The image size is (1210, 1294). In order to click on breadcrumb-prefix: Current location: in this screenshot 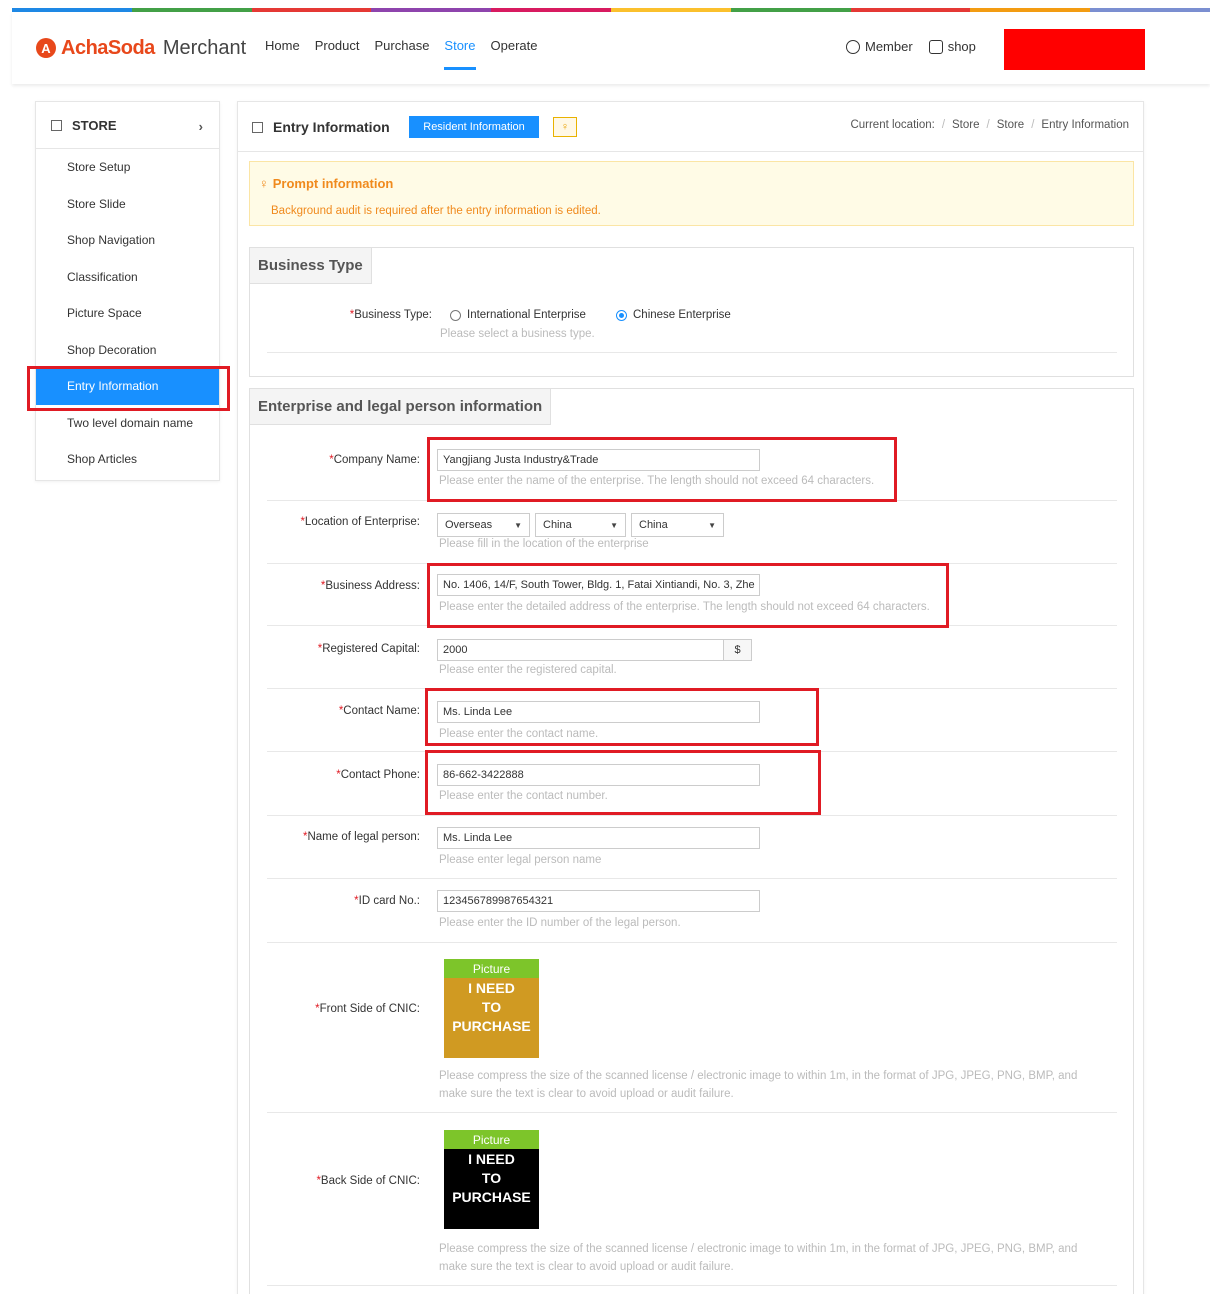, I will do `click(892, 125)`.